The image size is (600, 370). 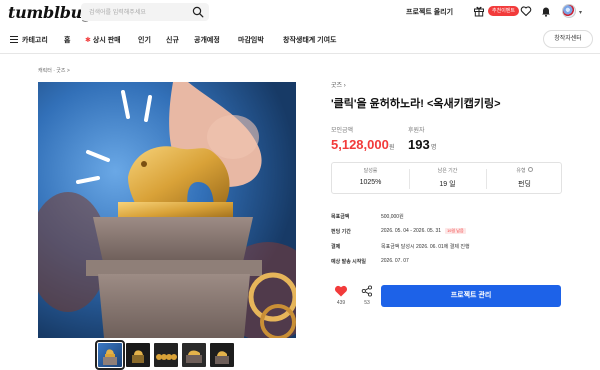 I want to click on nav-categories: 카테고리, so click(x=35, y=40).